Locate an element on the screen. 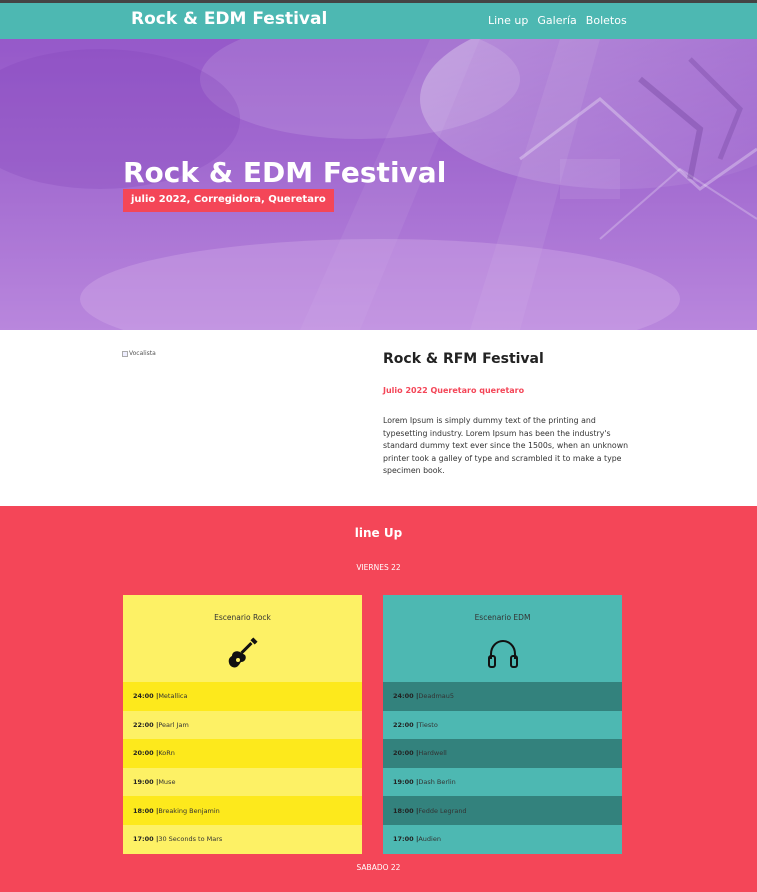 The width and height of the screenshot is (757, 892). nav-link-galeria: Galería is located at coordinates (556, 20).